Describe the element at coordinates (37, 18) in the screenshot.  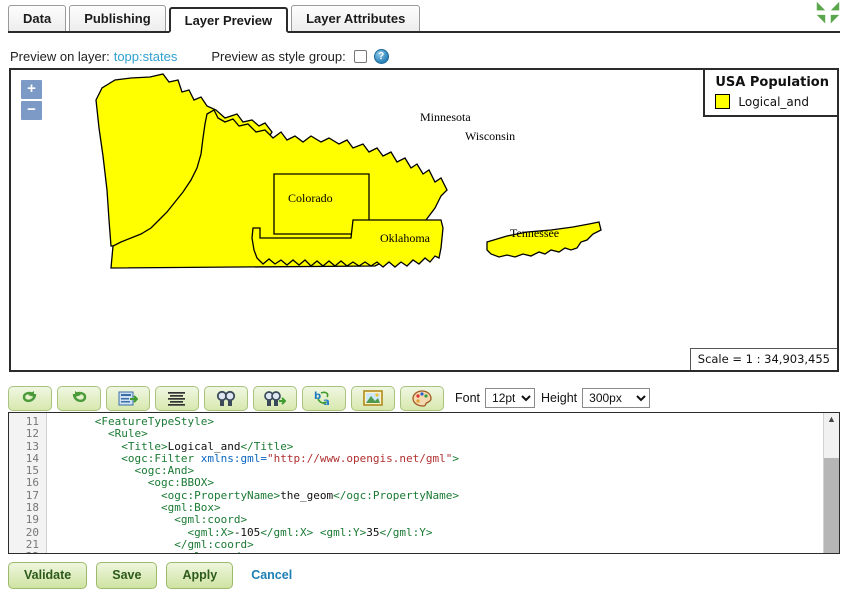
I see `tab-data: Data` at that location.